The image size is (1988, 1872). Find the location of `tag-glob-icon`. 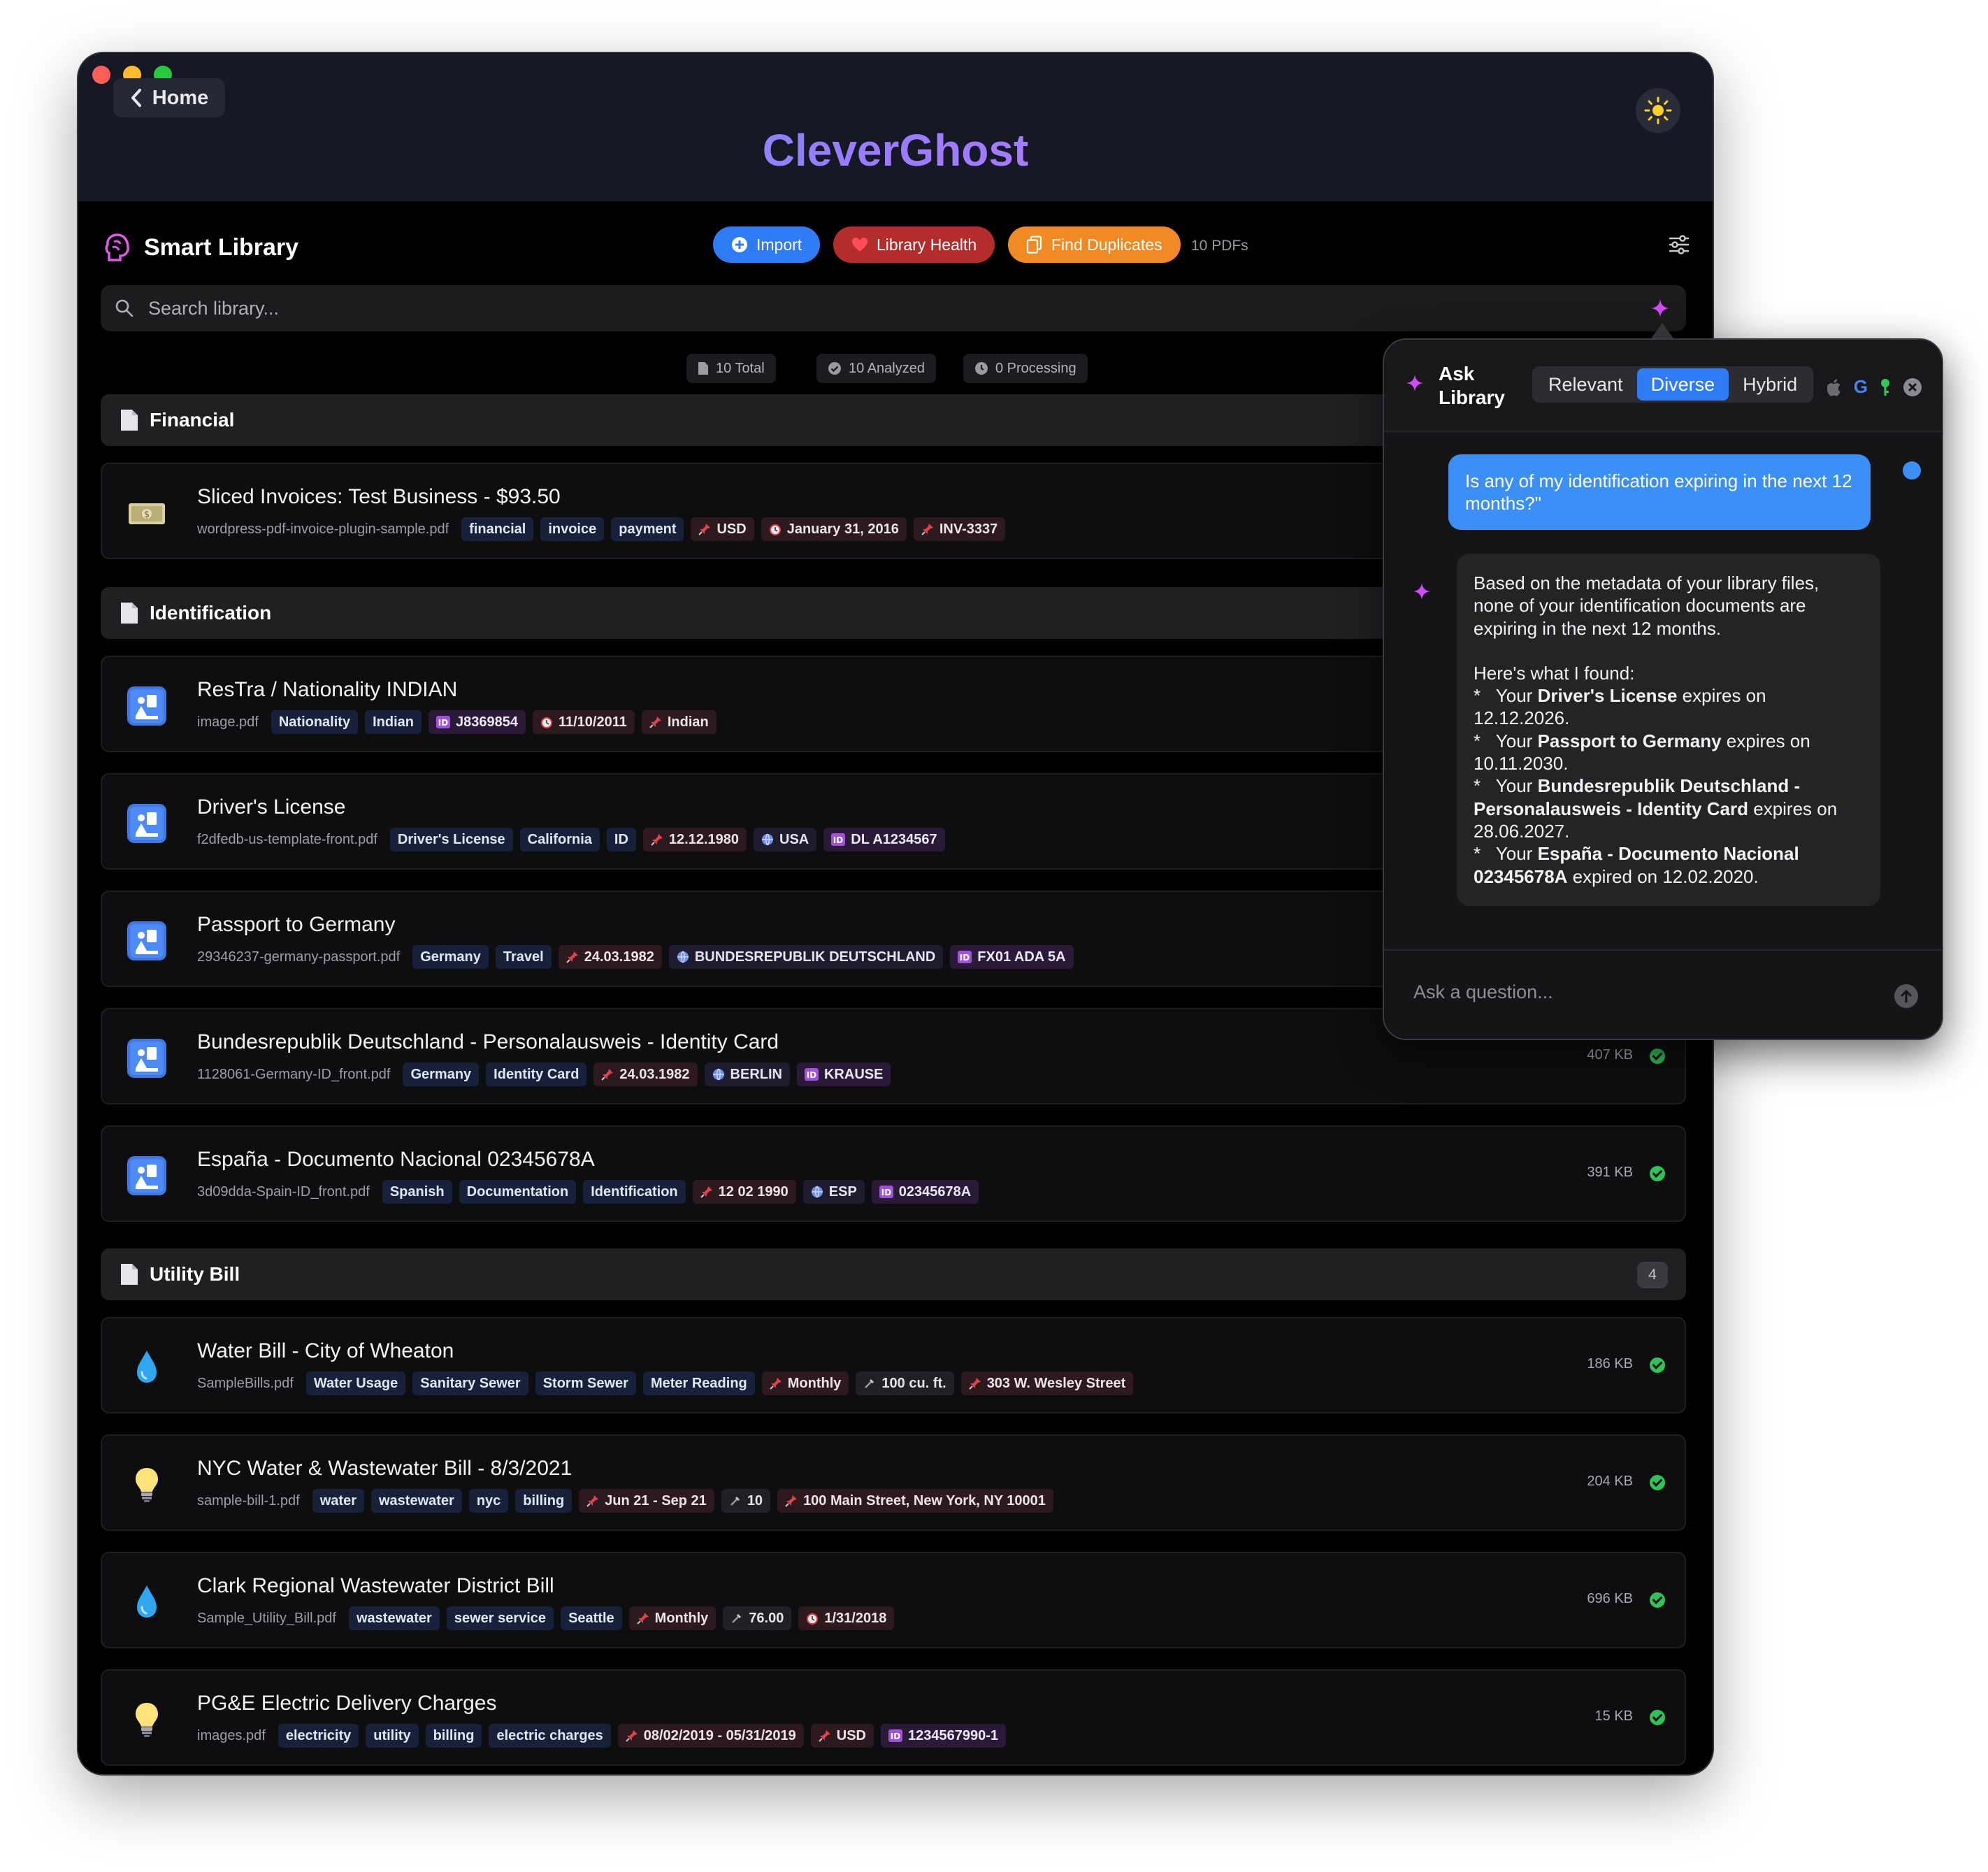

tag-glob-icon is located at coordinates (817, 1192).